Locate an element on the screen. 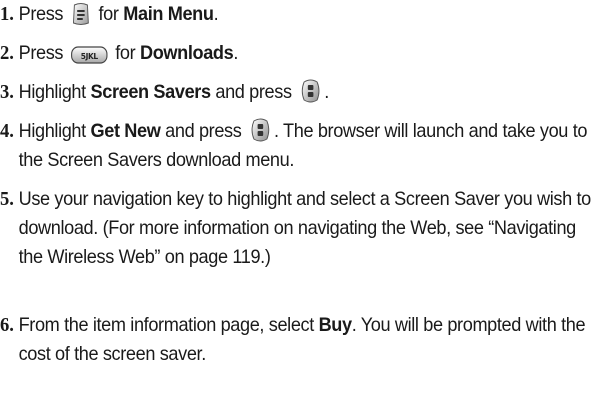  step-number: 1. is located at coordinates (7, 14).